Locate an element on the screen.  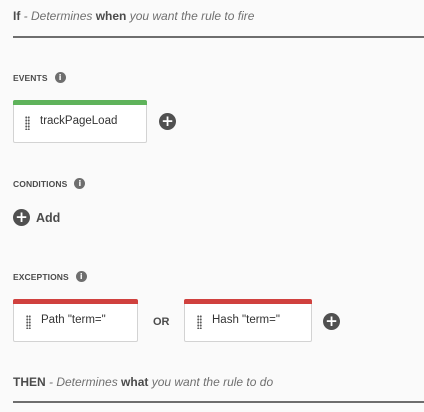
add-condition-button: + Add is located at coordinates (36, 217).